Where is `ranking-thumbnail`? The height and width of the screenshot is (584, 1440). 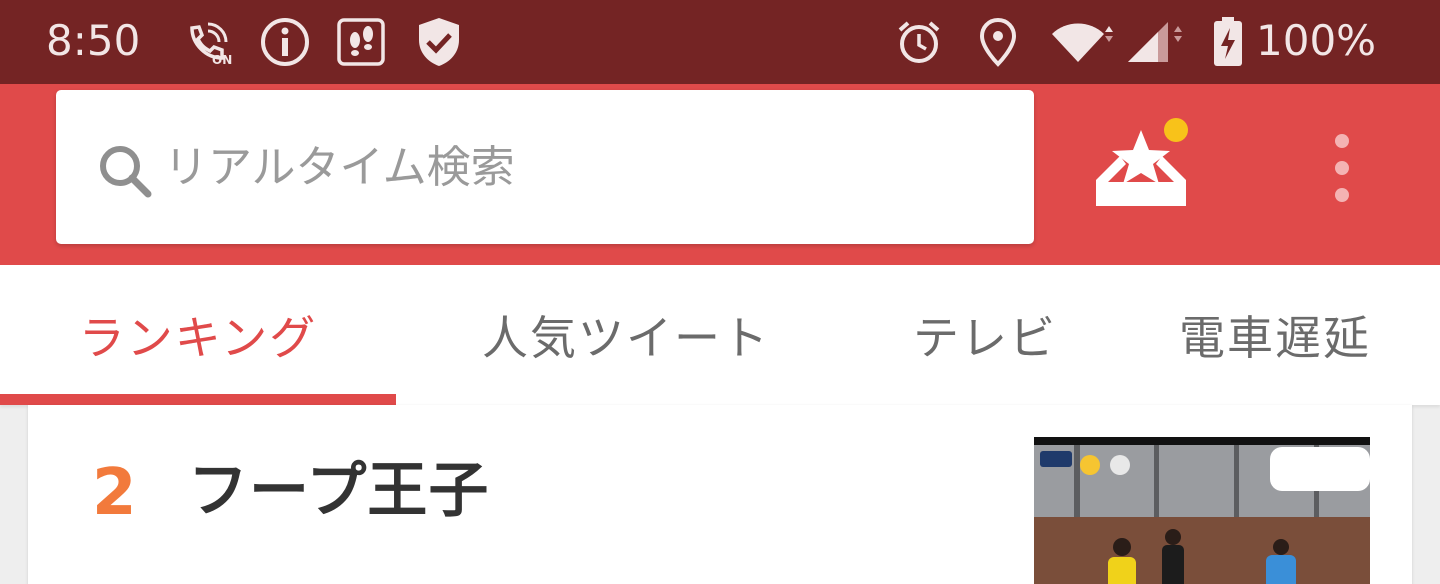 ranking-thumbnail is located at coordinates (1202, 510).